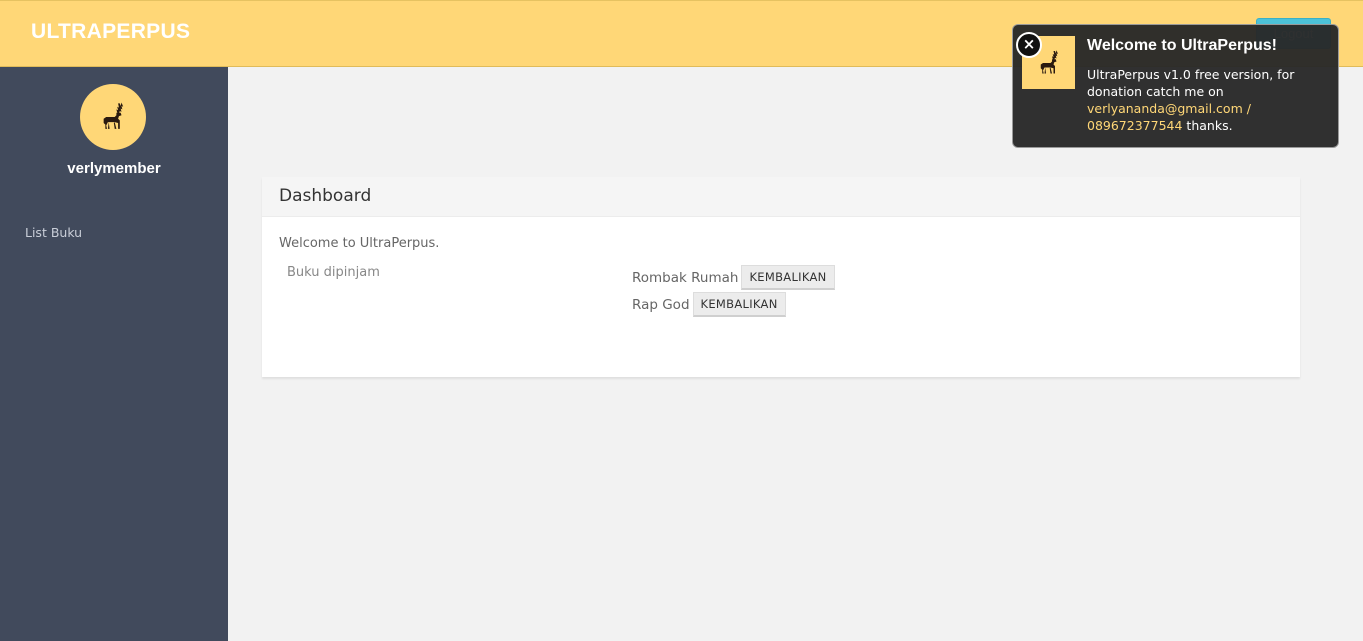 The width and height of the screenshot is (1363, 641). I want to click on book-title: Rap God, so click(661, 304).